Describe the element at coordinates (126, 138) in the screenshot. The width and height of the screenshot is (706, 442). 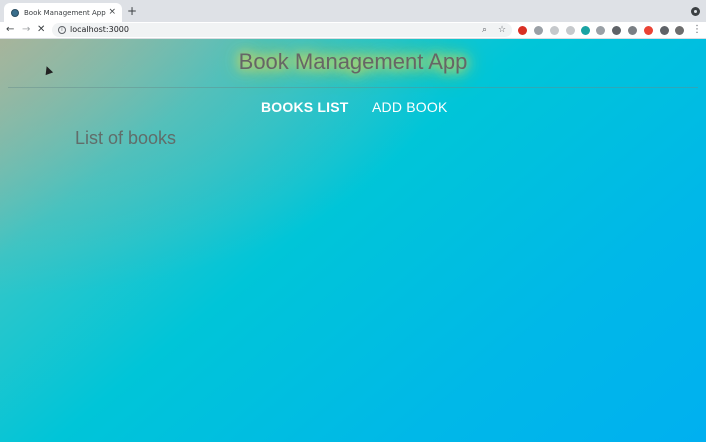
I see `section-title: List of books` at that location.